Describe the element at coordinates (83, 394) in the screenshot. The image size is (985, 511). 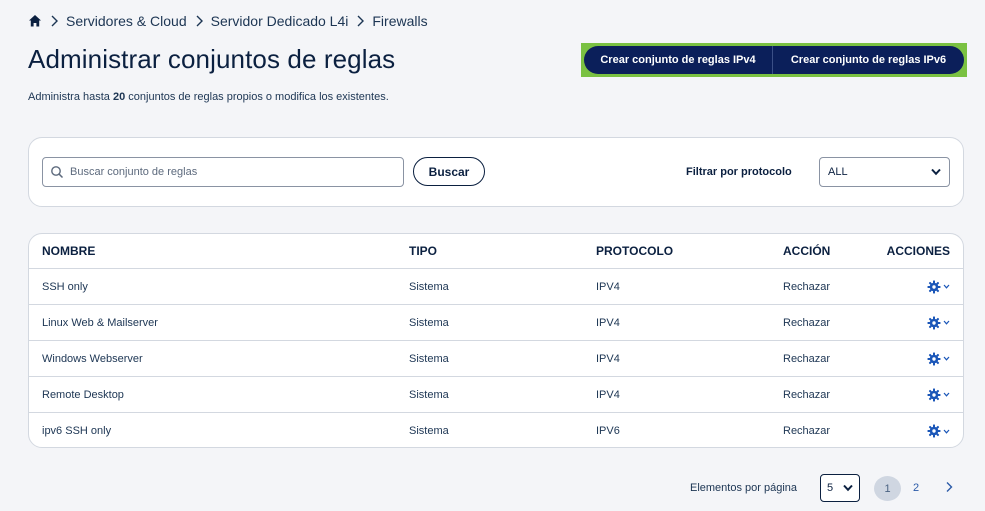
I see `cell-name: Remote Desktop` at that location.